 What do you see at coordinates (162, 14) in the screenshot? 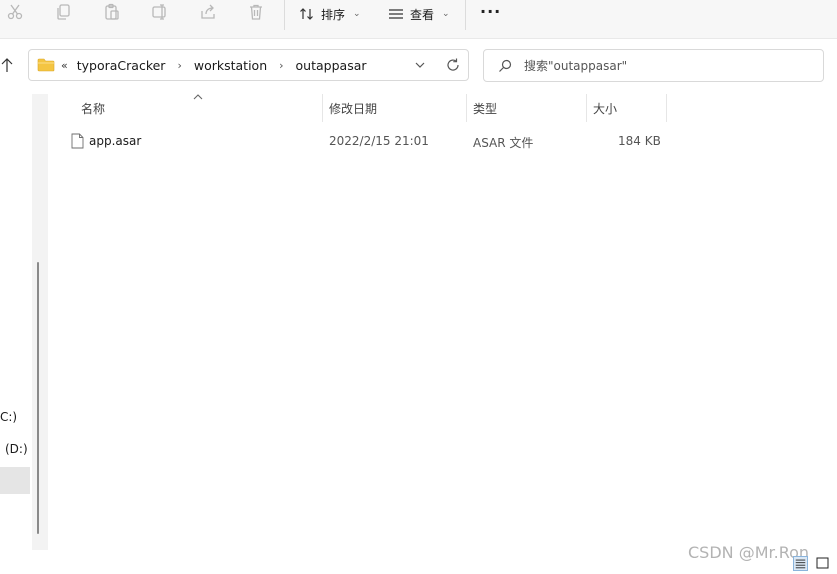
I see `rename-icon` at bounding box center [162, 14].